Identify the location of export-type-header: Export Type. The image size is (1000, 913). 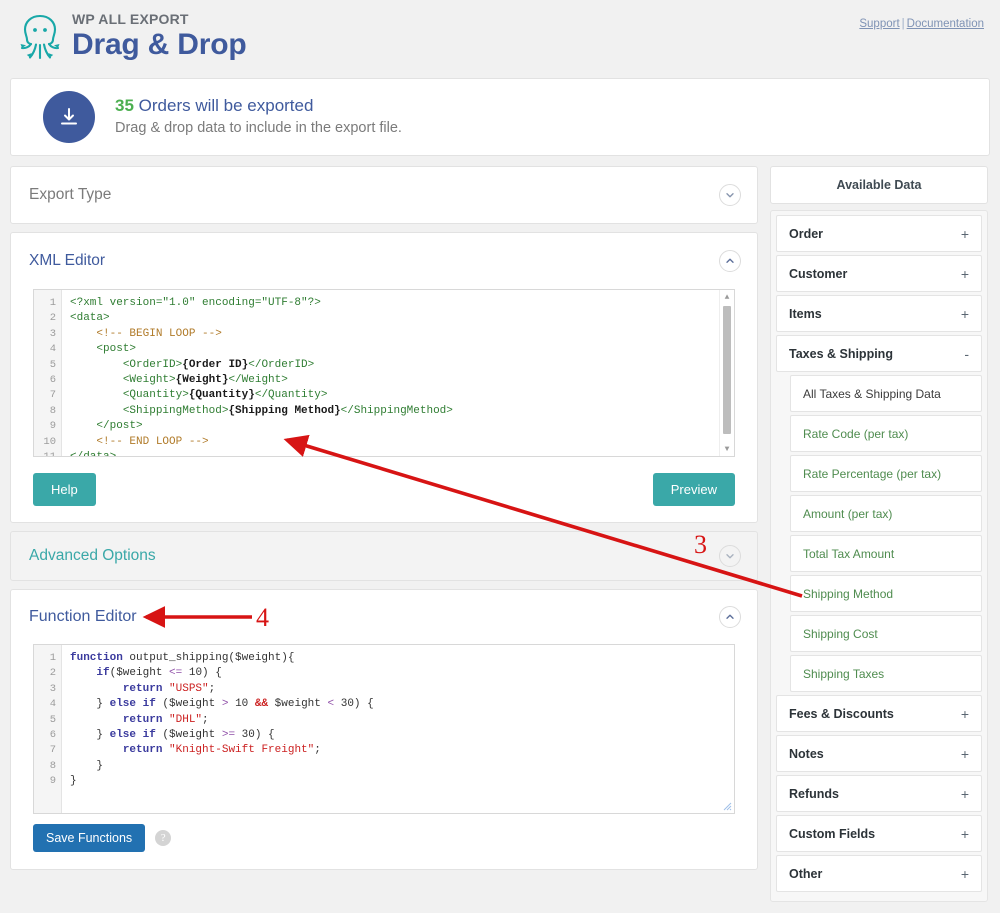
(384, 195).